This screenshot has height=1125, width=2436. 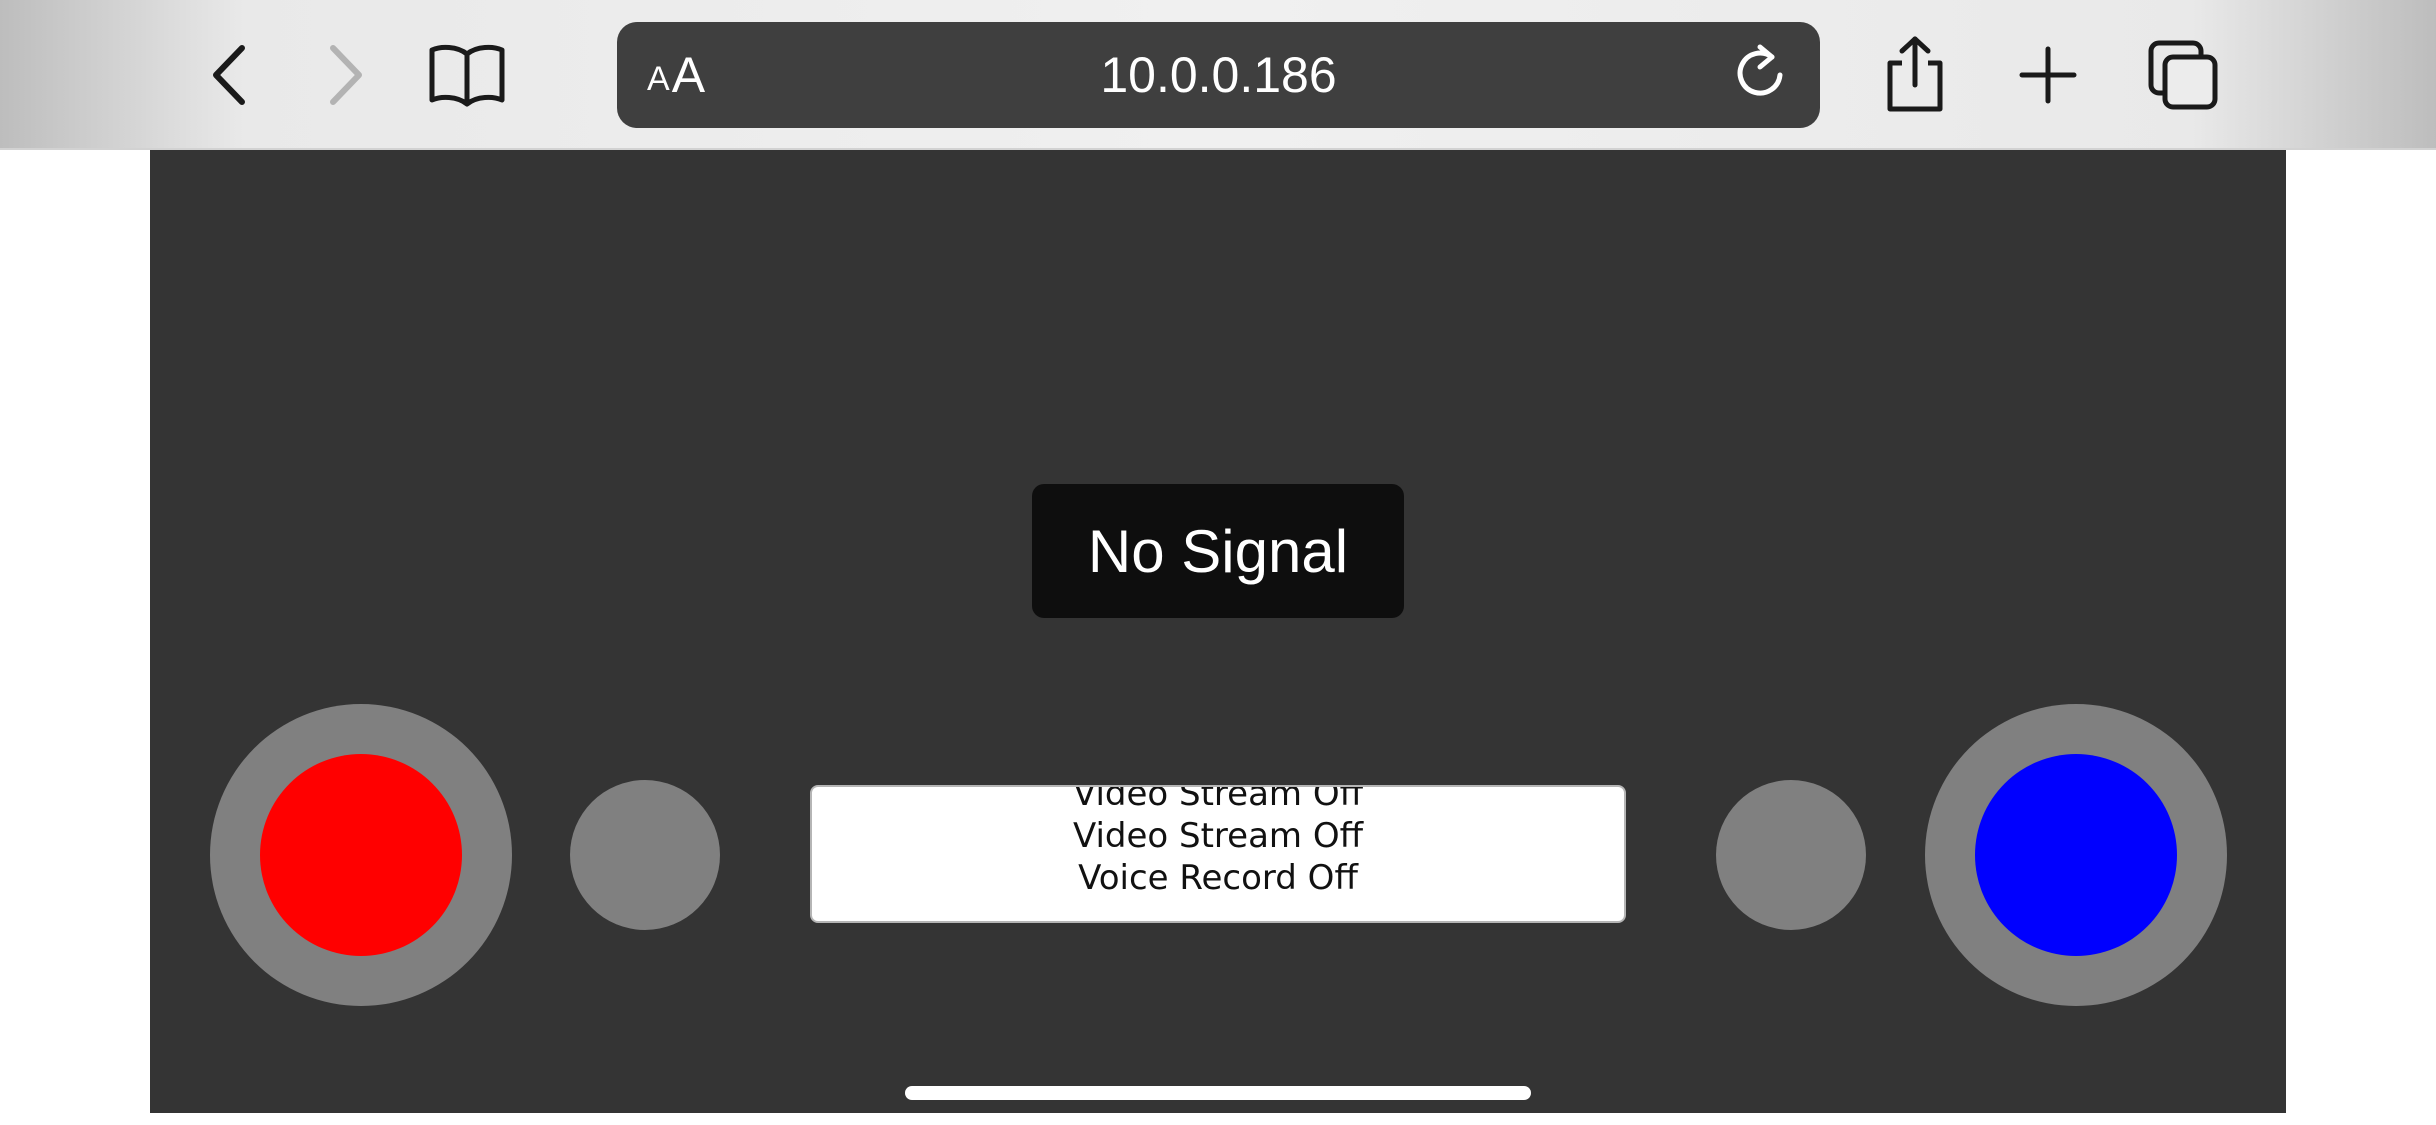 What do you see at coordinates (1791, 855) in the screenshot?
I see `right-action-button` at bounding box center [1791, 855].